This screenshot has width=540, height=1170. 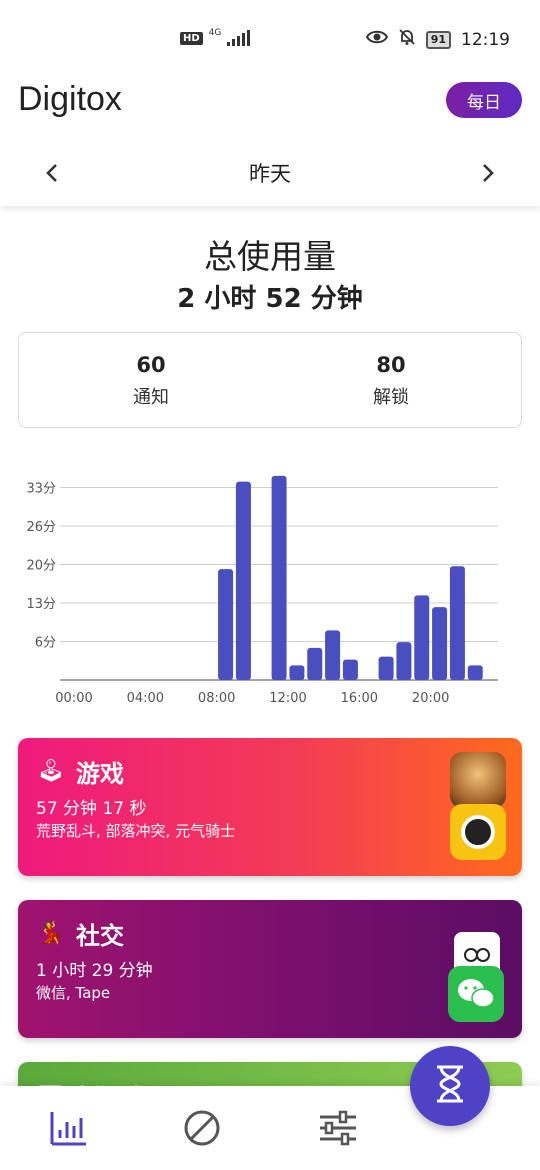 What do you see at coordinates (487, 173) in the screenshot?
I see `chevron-right-icon` at bounding box center [487, 173].